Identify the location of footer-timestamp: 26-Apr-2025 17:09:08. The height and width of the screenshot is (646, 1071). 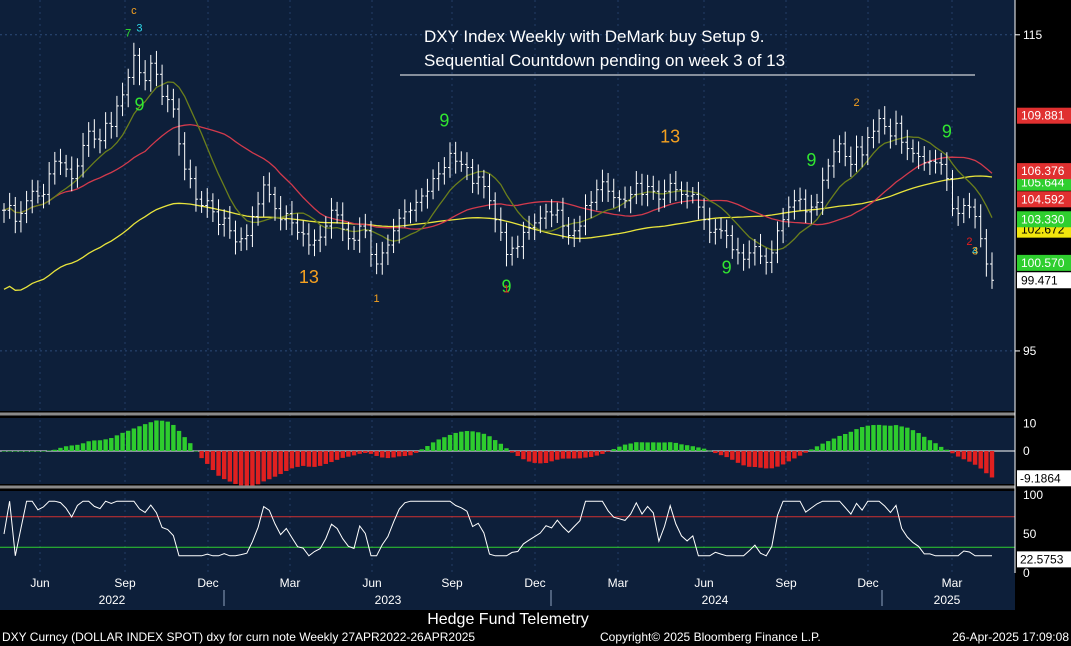
(1010, 637).